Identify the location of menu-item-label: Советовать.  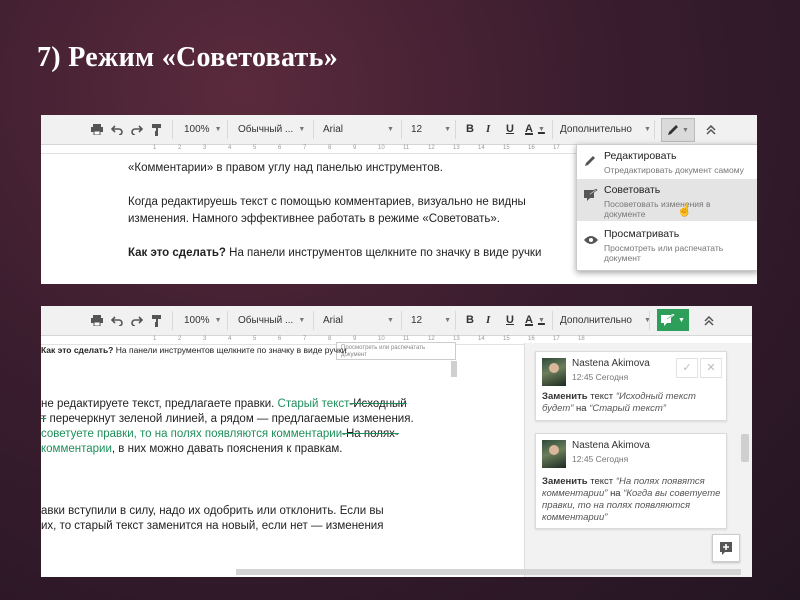
(632, 190).